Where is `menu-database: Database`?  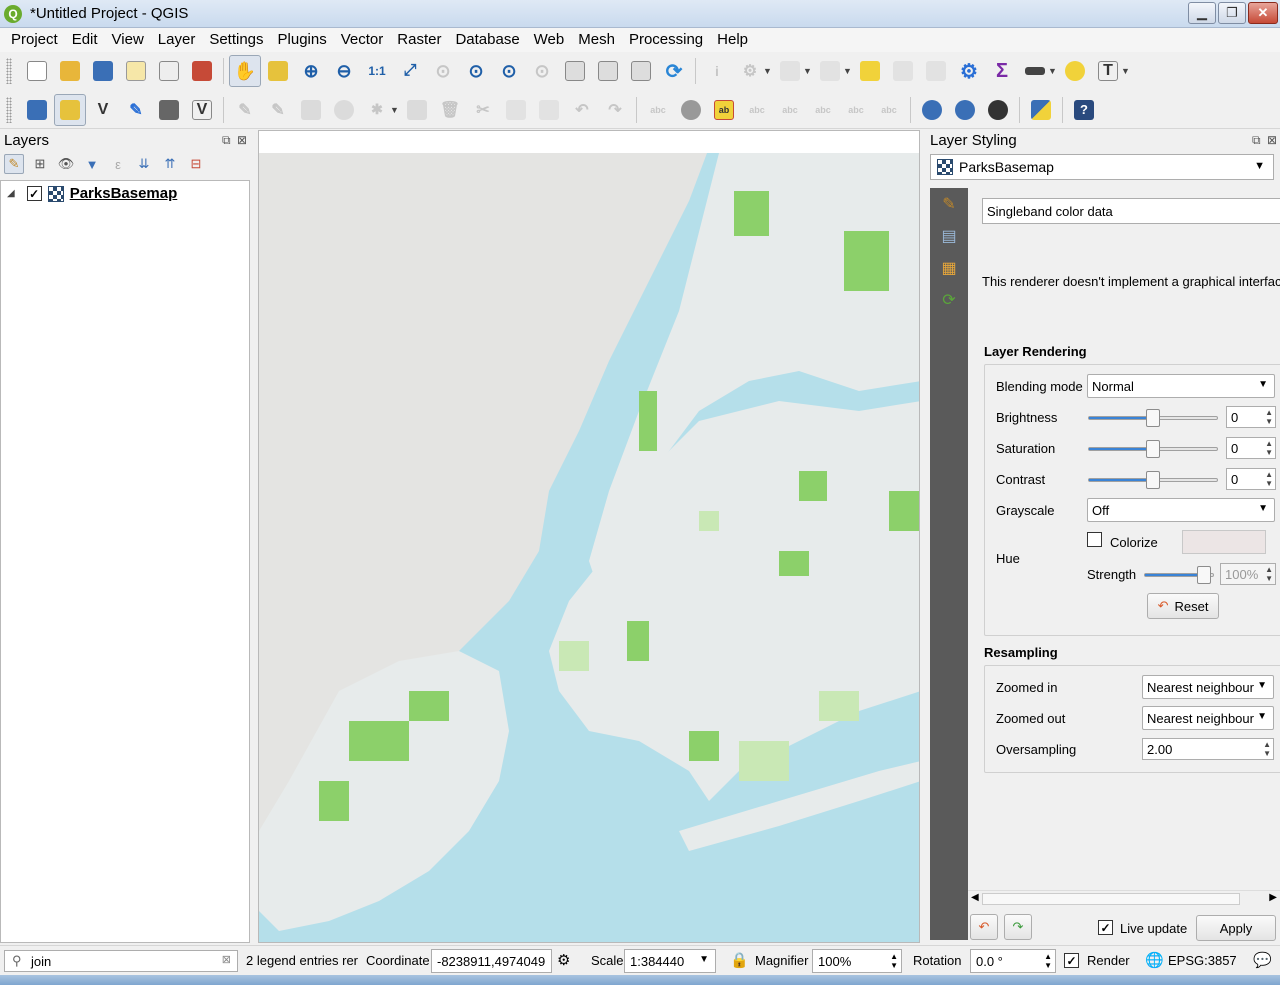 menu-database: Database is located at coordinates (487, 40).